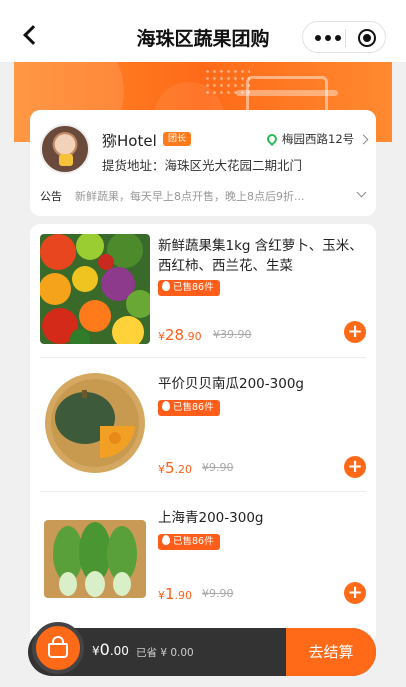 The width and height of the screenshot is (406, 687). What do you see at coordinates (203, 31) in the screenshot?
I see `navigation-bar: 海珠区蔬果团购` at bounding box center [203, 31].